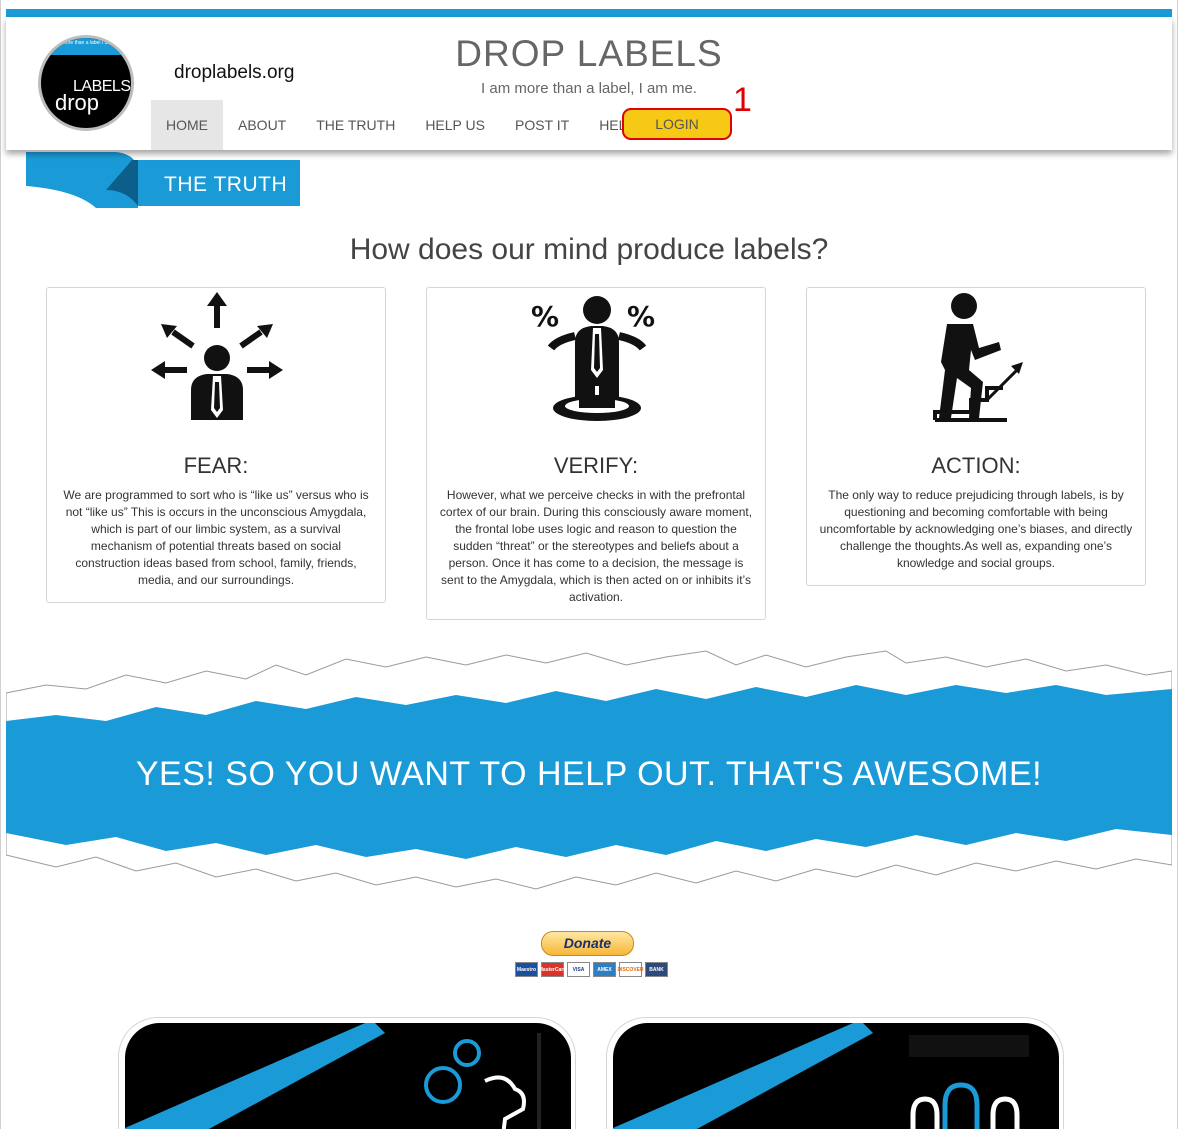 This screenshot has width=1178, height=1129. What do you see at coordinates (656, 969) in the screenshot?
I see `bank-card-icon: BANK` at bounding box center [656, 969].